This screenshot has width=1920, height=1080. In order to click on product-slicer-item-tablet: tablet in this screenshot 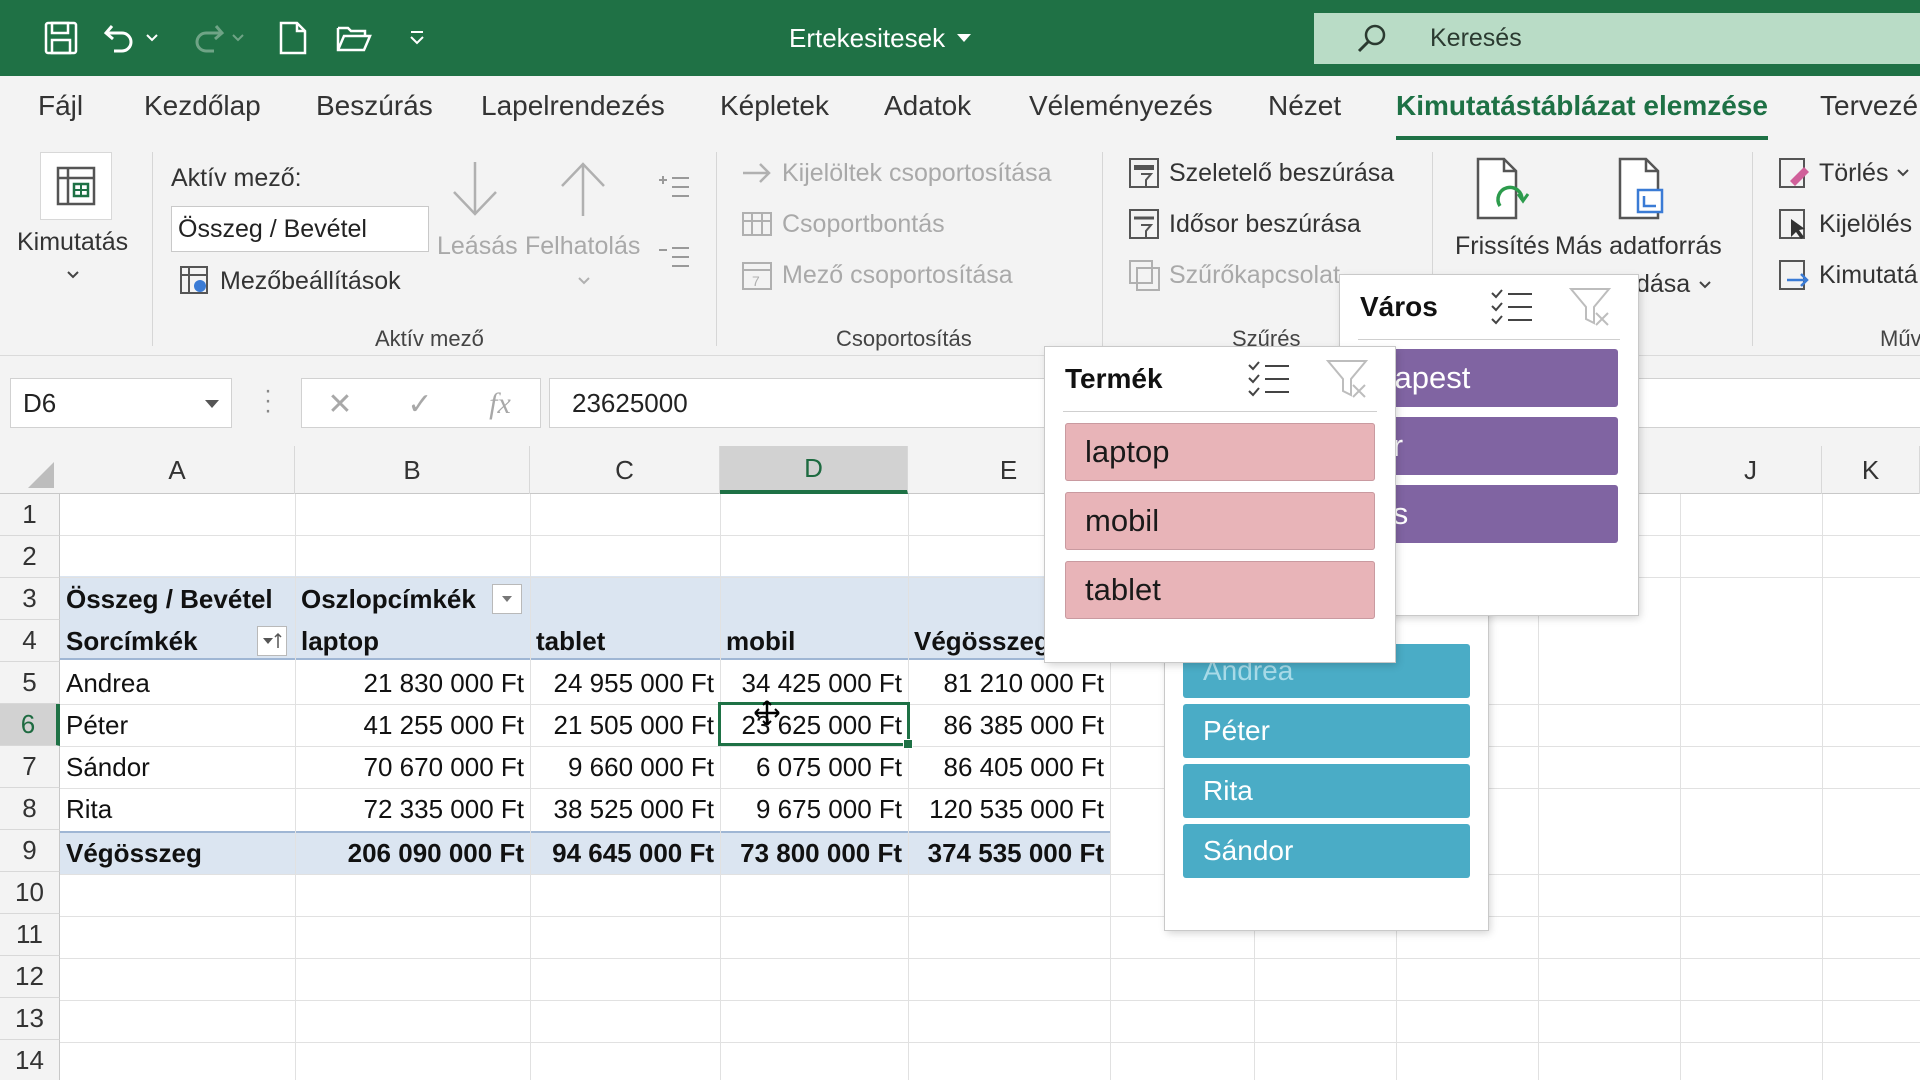, I will do `click(1220, 590)`.